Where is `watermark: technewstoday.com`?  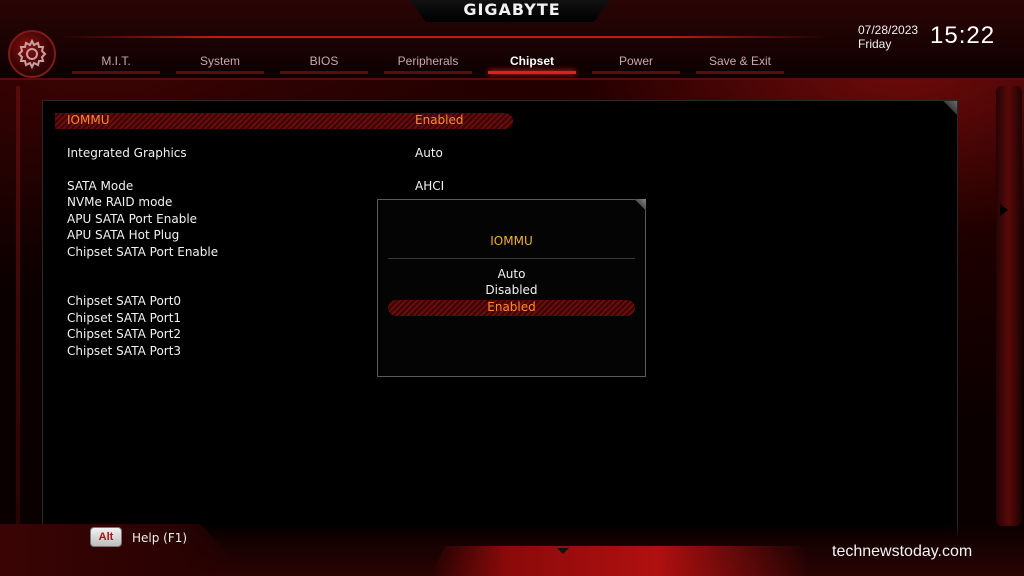
watermark: technewstoday.com is located at coordinates (902, 551).